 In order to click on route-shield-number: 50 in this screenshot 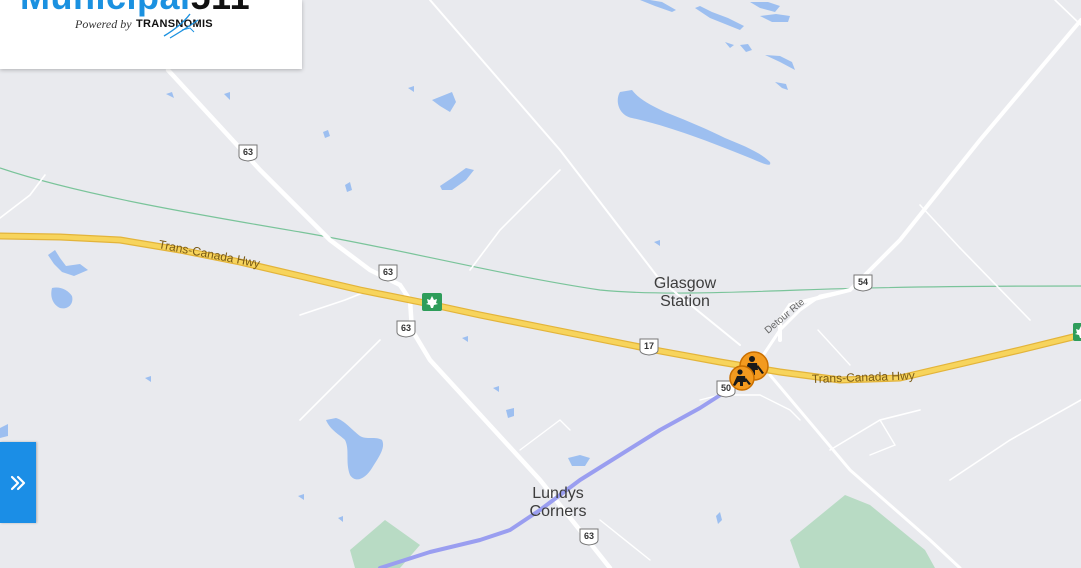, I will do `click(726, 388)`.